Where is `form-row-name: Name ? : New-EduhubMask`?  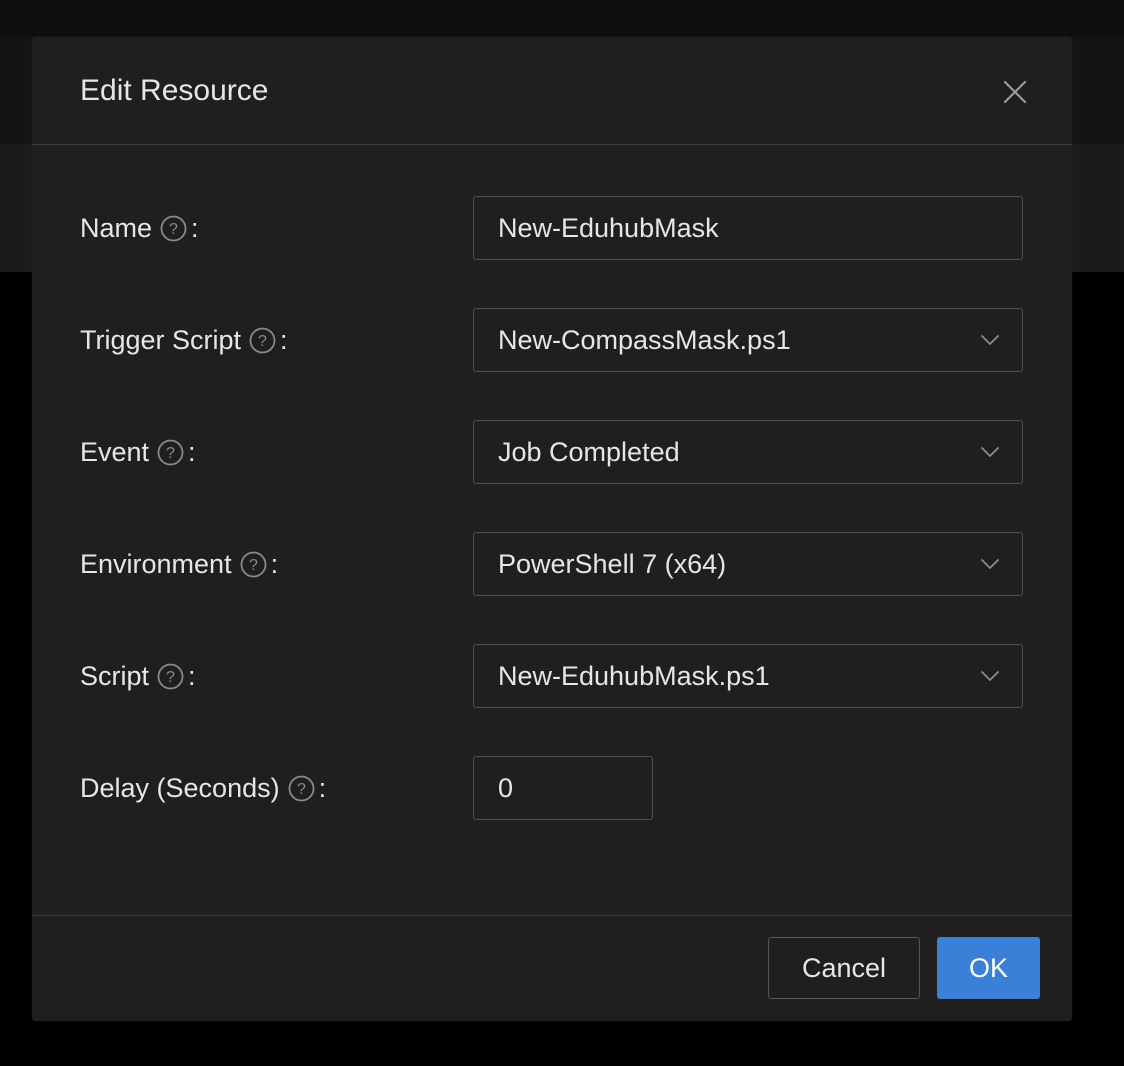
form-row-name: Name ? : New-EduhubMask is located at coordinates (552, 228).